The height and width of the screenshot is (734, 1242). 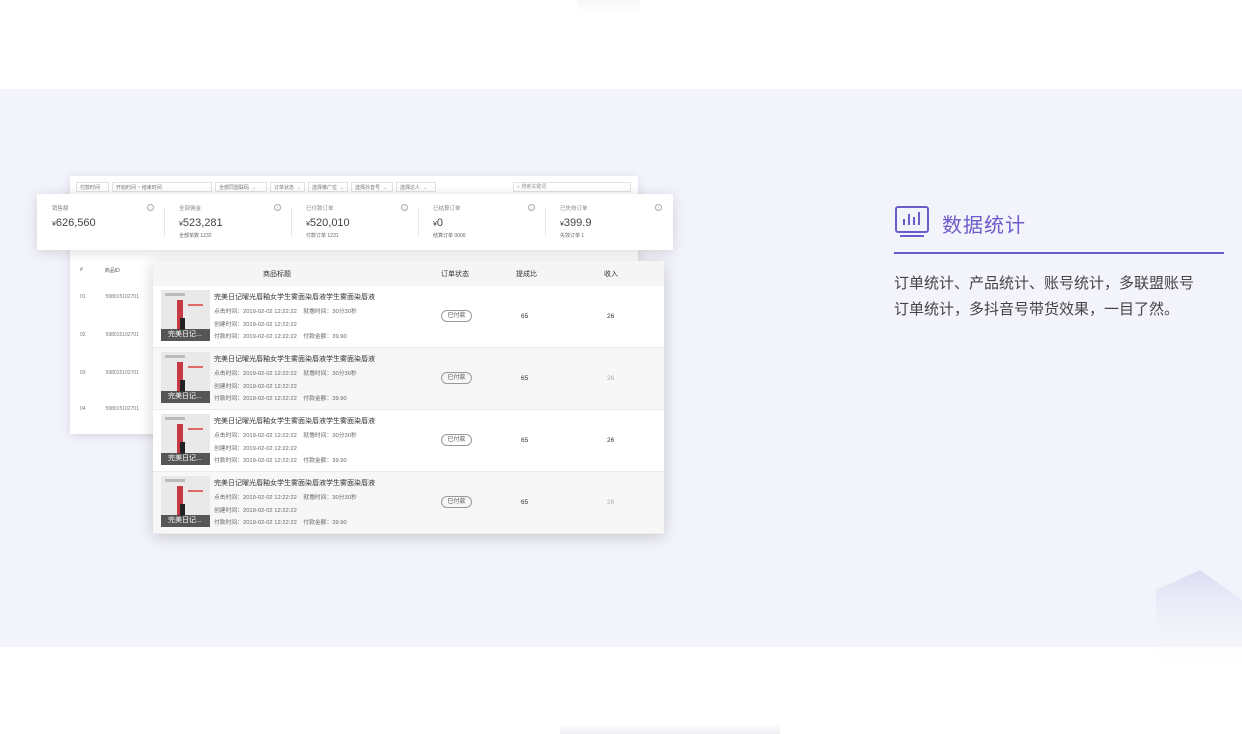 What do you see at coordinates (577, 223) in the screenshot?
I see `stat-number: 399.9` at bounding box center [577, 223].